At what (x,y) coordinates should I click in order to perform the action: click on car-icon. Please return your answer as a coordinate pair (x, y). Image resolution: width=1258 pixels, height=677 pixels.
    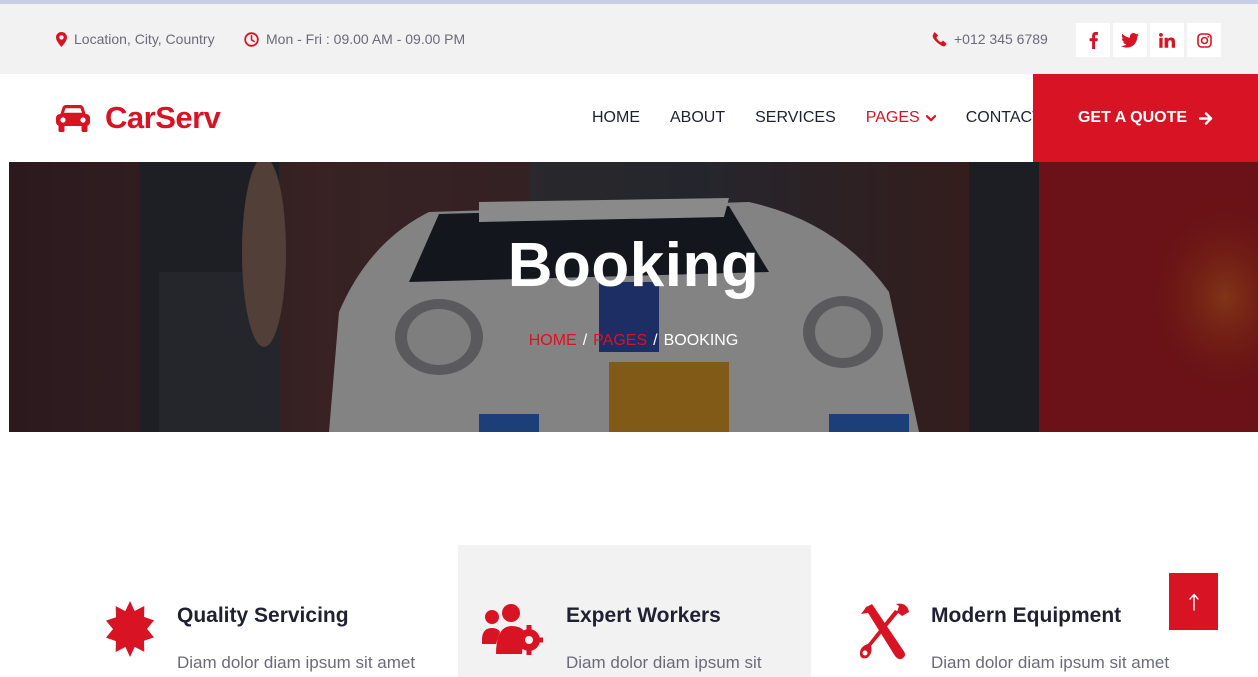
    Looking at the image, I should click on (73, 118).